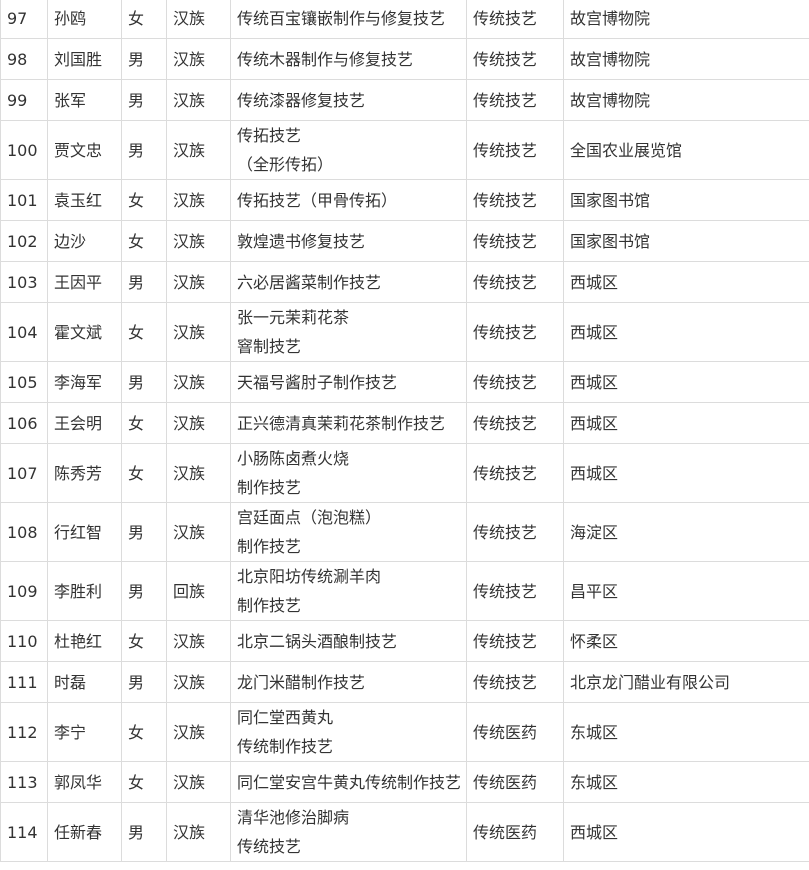  I want to click on table-row: 108 行红智男汉族 宫廷面点（泡泡糕） 制作技艺 传统技艺 海淀区, so click(404, 532).